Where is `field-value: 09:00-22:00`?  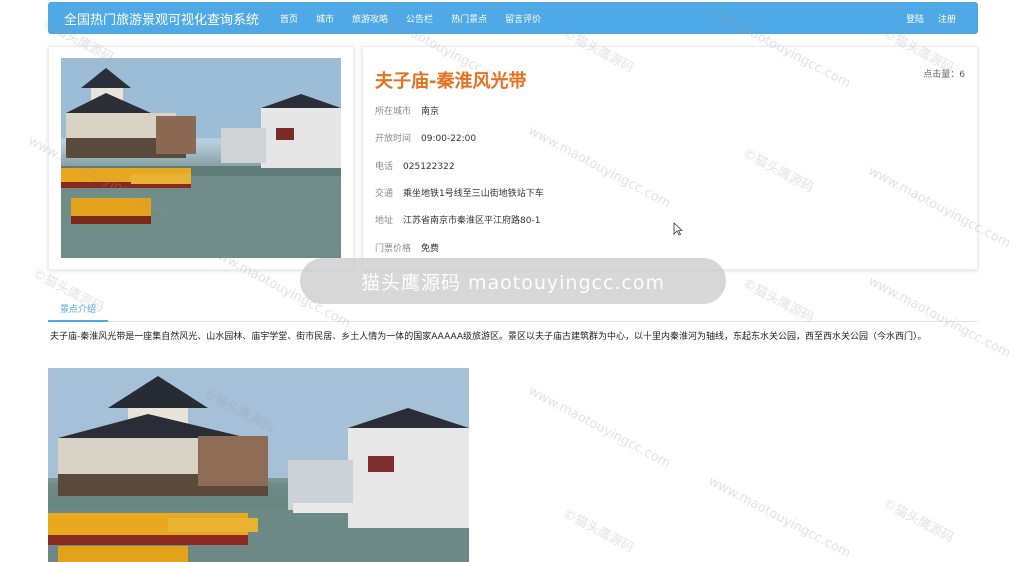
field-value: 09:00-22:00 is located at coordinates (449, 139).